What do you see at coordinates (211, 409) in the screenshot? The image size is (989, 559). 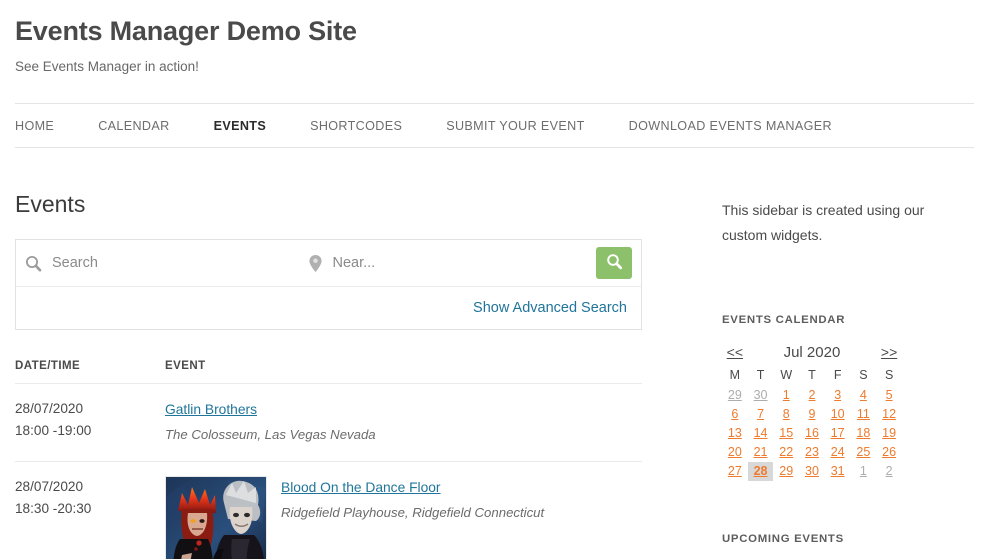 I see `event-title-link: Gatlin Brothers` at bounding box center [211, 409].